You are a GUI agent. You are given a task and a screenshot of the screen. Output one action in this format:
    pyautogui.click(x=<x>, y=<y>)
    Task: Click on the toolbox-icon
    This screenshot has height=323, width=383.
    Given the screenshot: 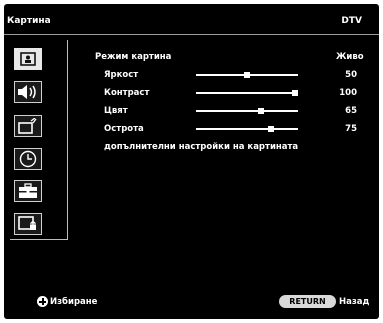 What is the action you would take?
    pyautogui.click(x=28, y=190)
    